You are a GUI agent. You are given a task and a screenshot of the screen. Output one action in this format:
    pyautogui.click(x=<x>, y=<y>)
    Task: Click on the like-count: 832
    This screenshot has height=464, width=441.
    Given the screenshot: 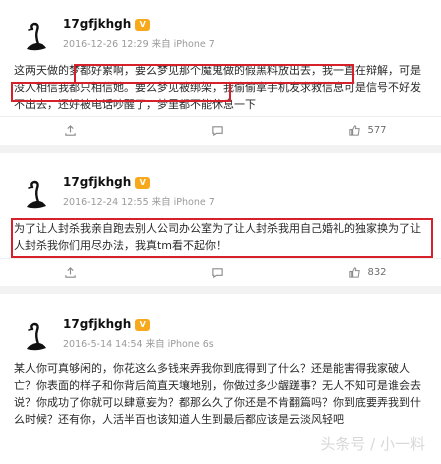 What is the action you would take?
    pyautogui.click(x=377, y=272)
    